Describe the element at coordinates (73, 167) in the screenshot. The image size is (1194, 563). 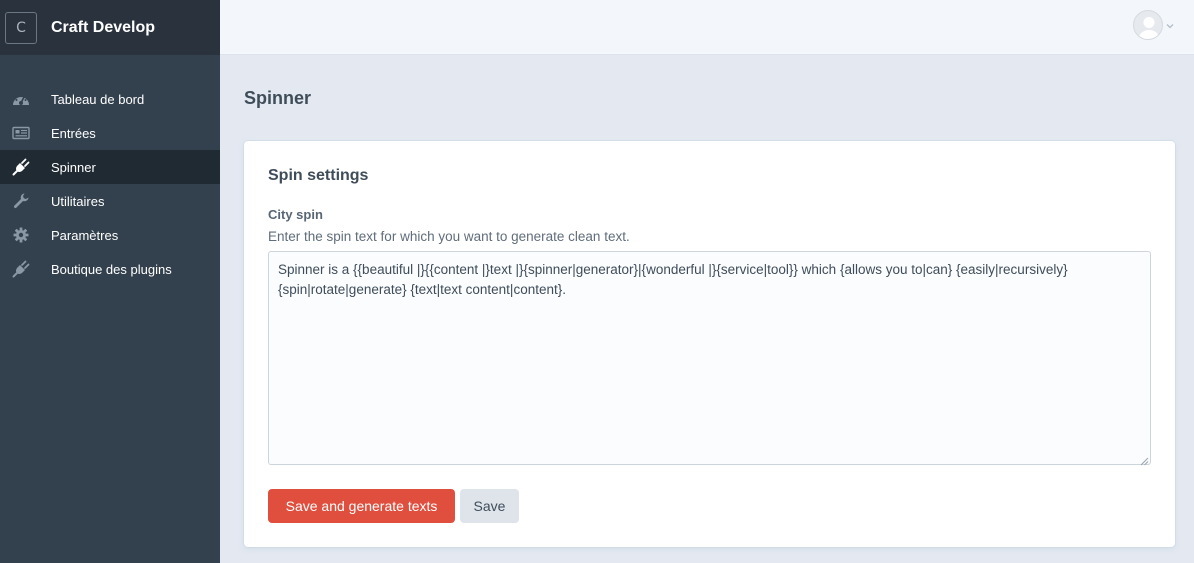
I see `nav-item-label: Spinner` at that location.